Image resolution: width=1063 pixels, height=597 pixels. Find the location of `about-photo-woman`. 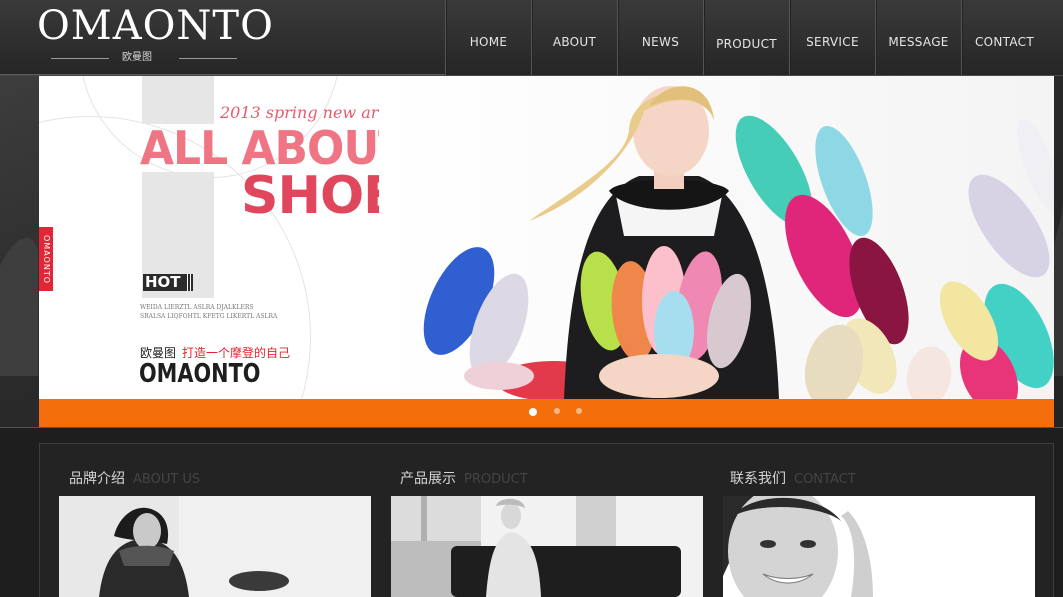

about-photo-woman is located at coordinates (215, 546).